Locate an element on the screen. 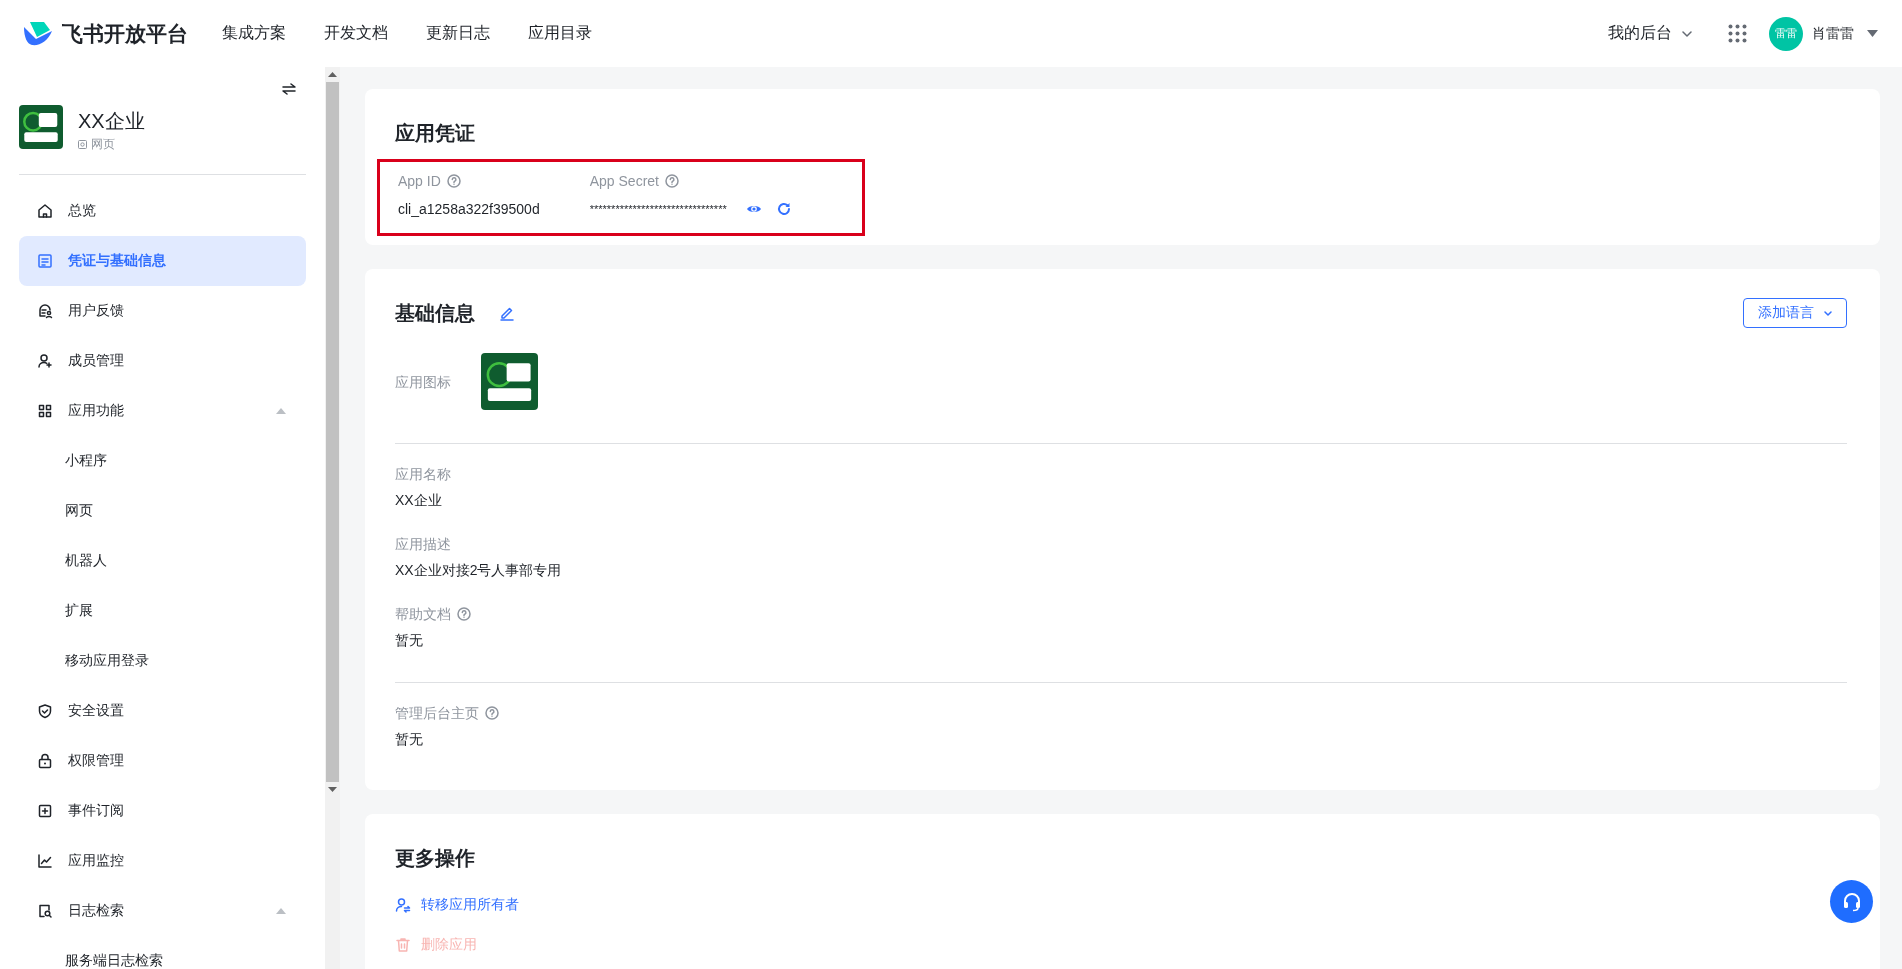 This screenshot has height=969, width=1902. sidebar-subitem: 网页 is located at coordinates (162, 511).